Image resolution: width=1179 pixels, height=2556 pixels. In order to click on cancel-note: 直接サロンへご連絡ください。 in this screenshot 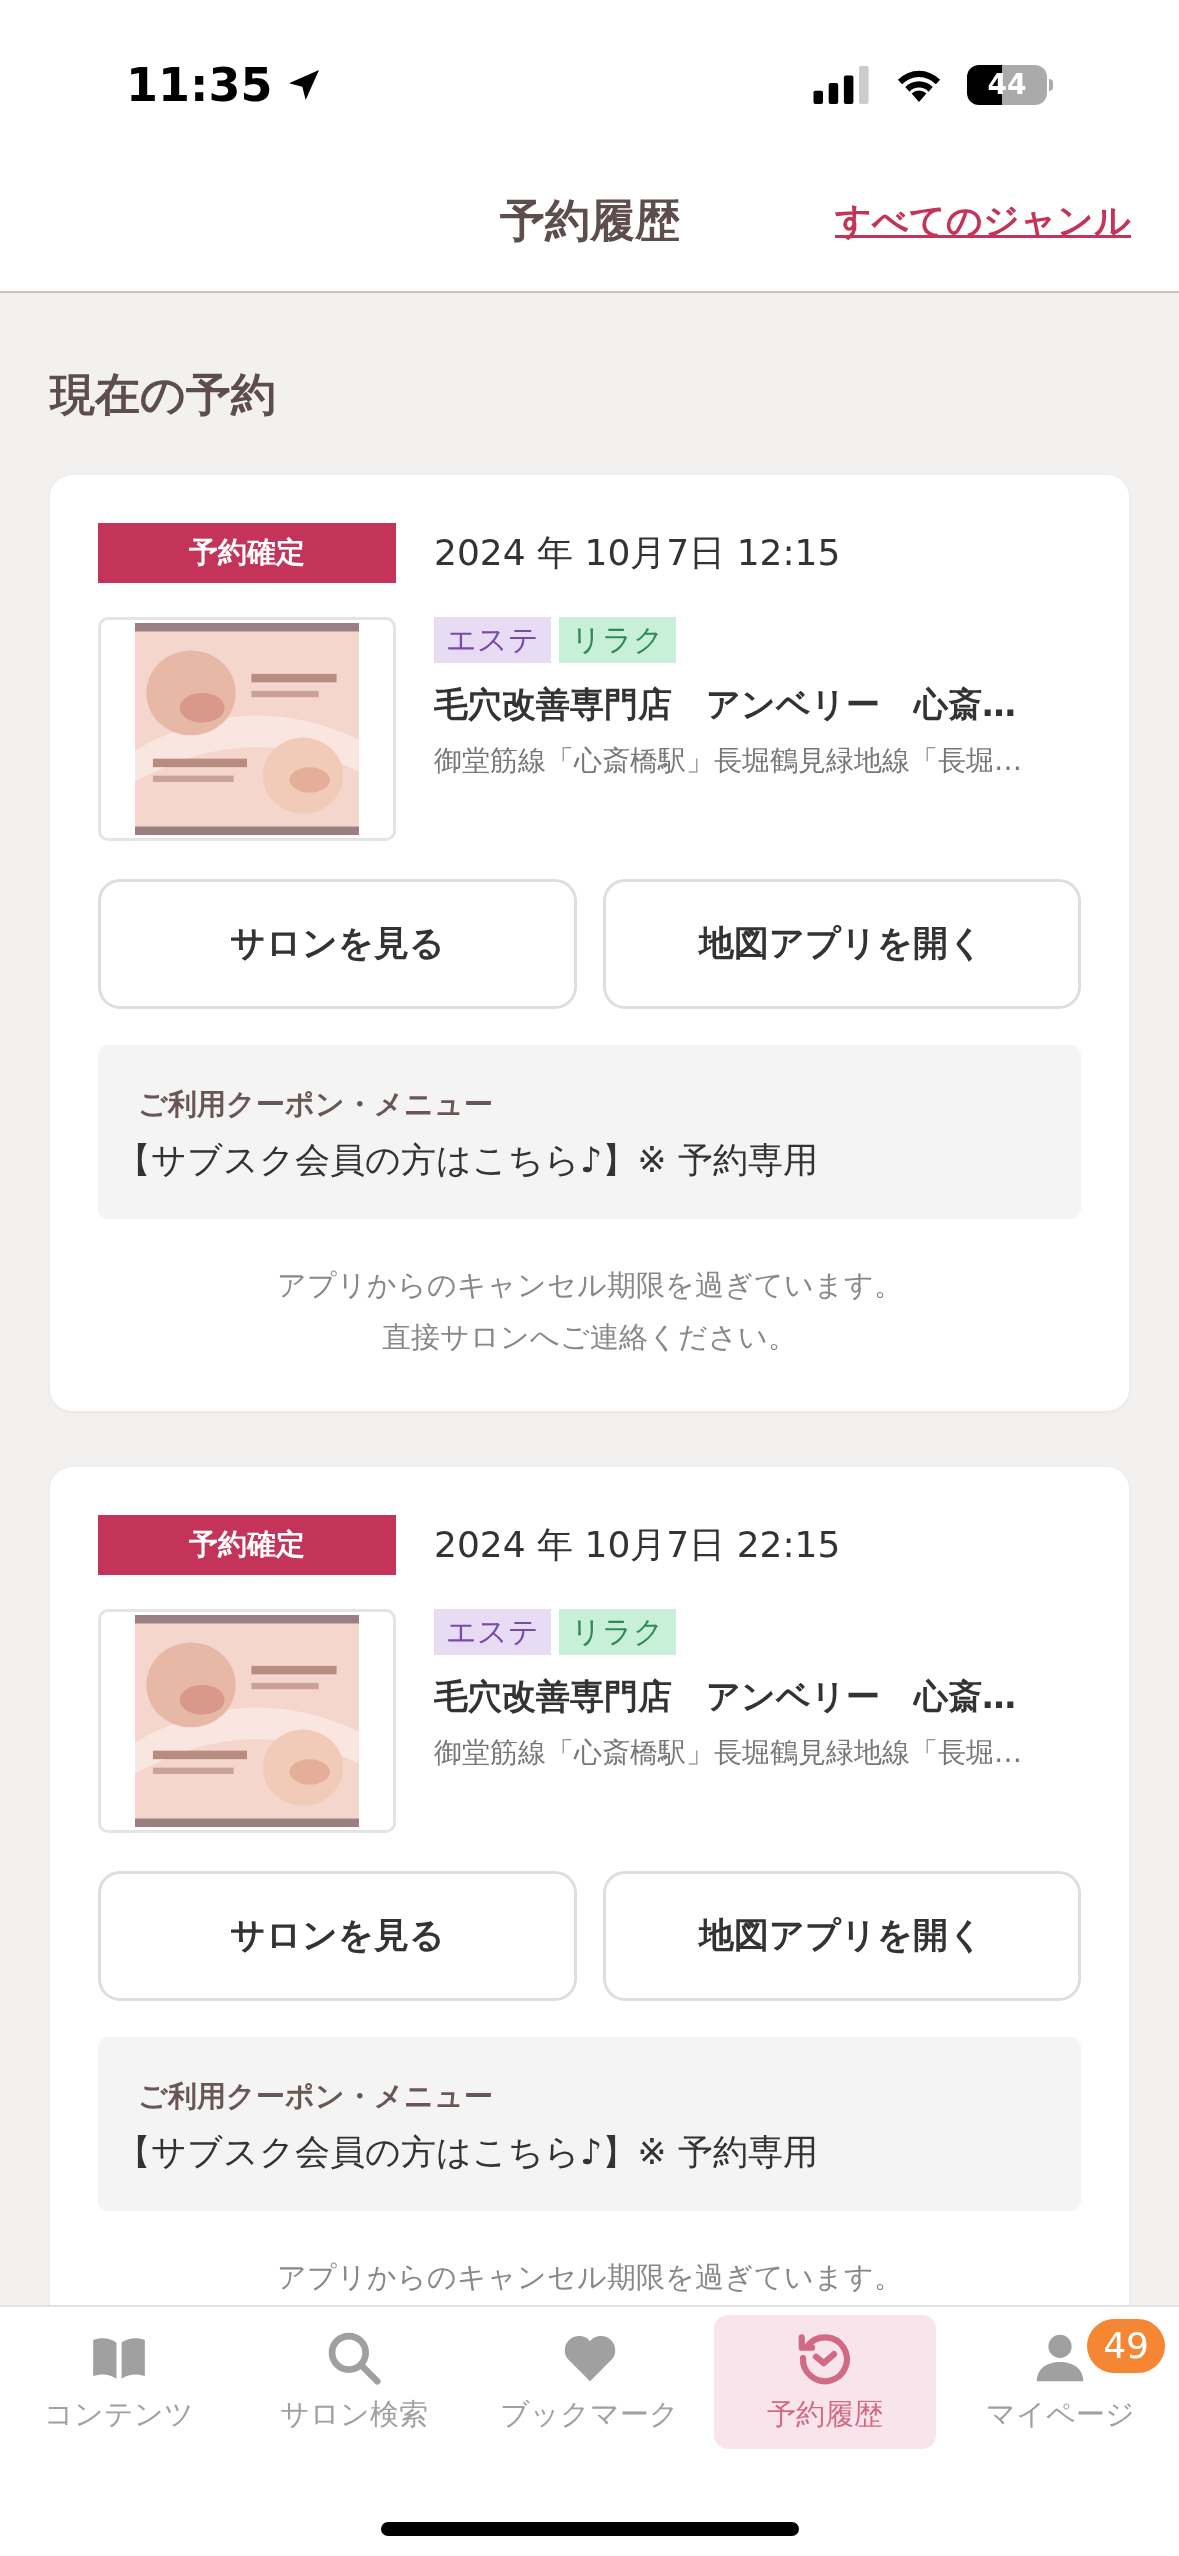, I will do `click(589, 1337)`.